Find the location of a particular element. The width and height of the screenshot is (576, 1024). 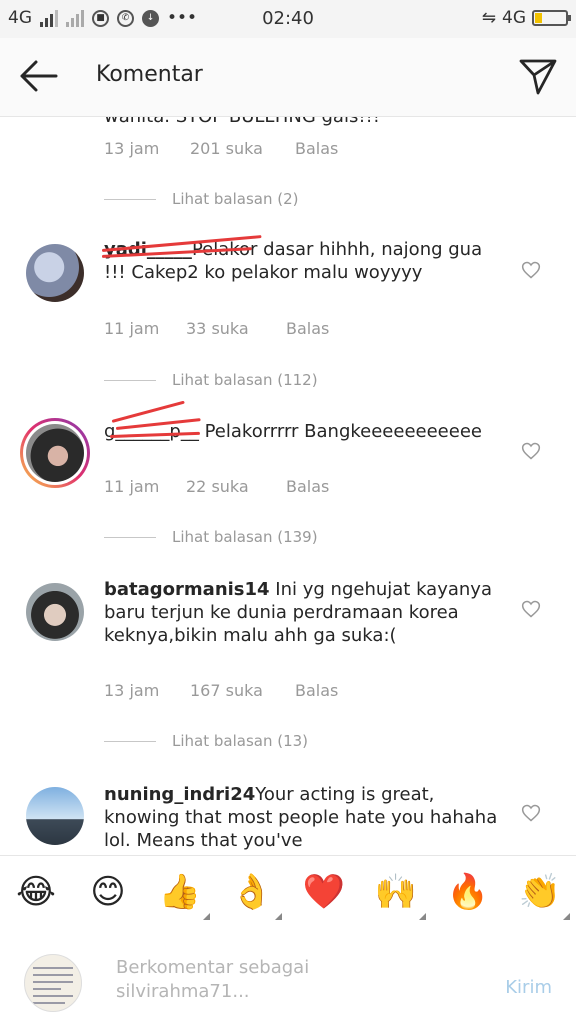

emoji-ok-hand-icon: 👌 is located at coordinates (256, 895).